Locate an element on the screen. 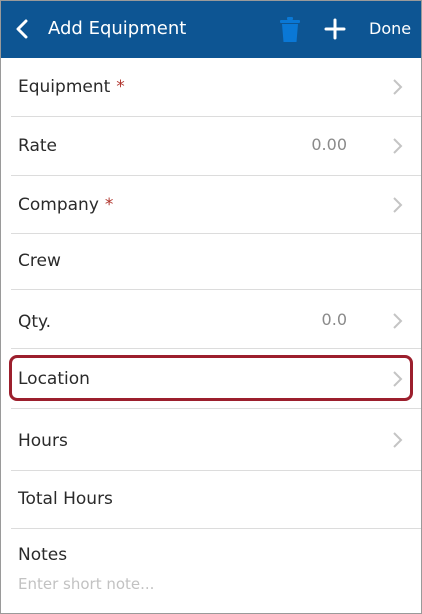  row-label: Qty. is located at coordinates (35, 322).